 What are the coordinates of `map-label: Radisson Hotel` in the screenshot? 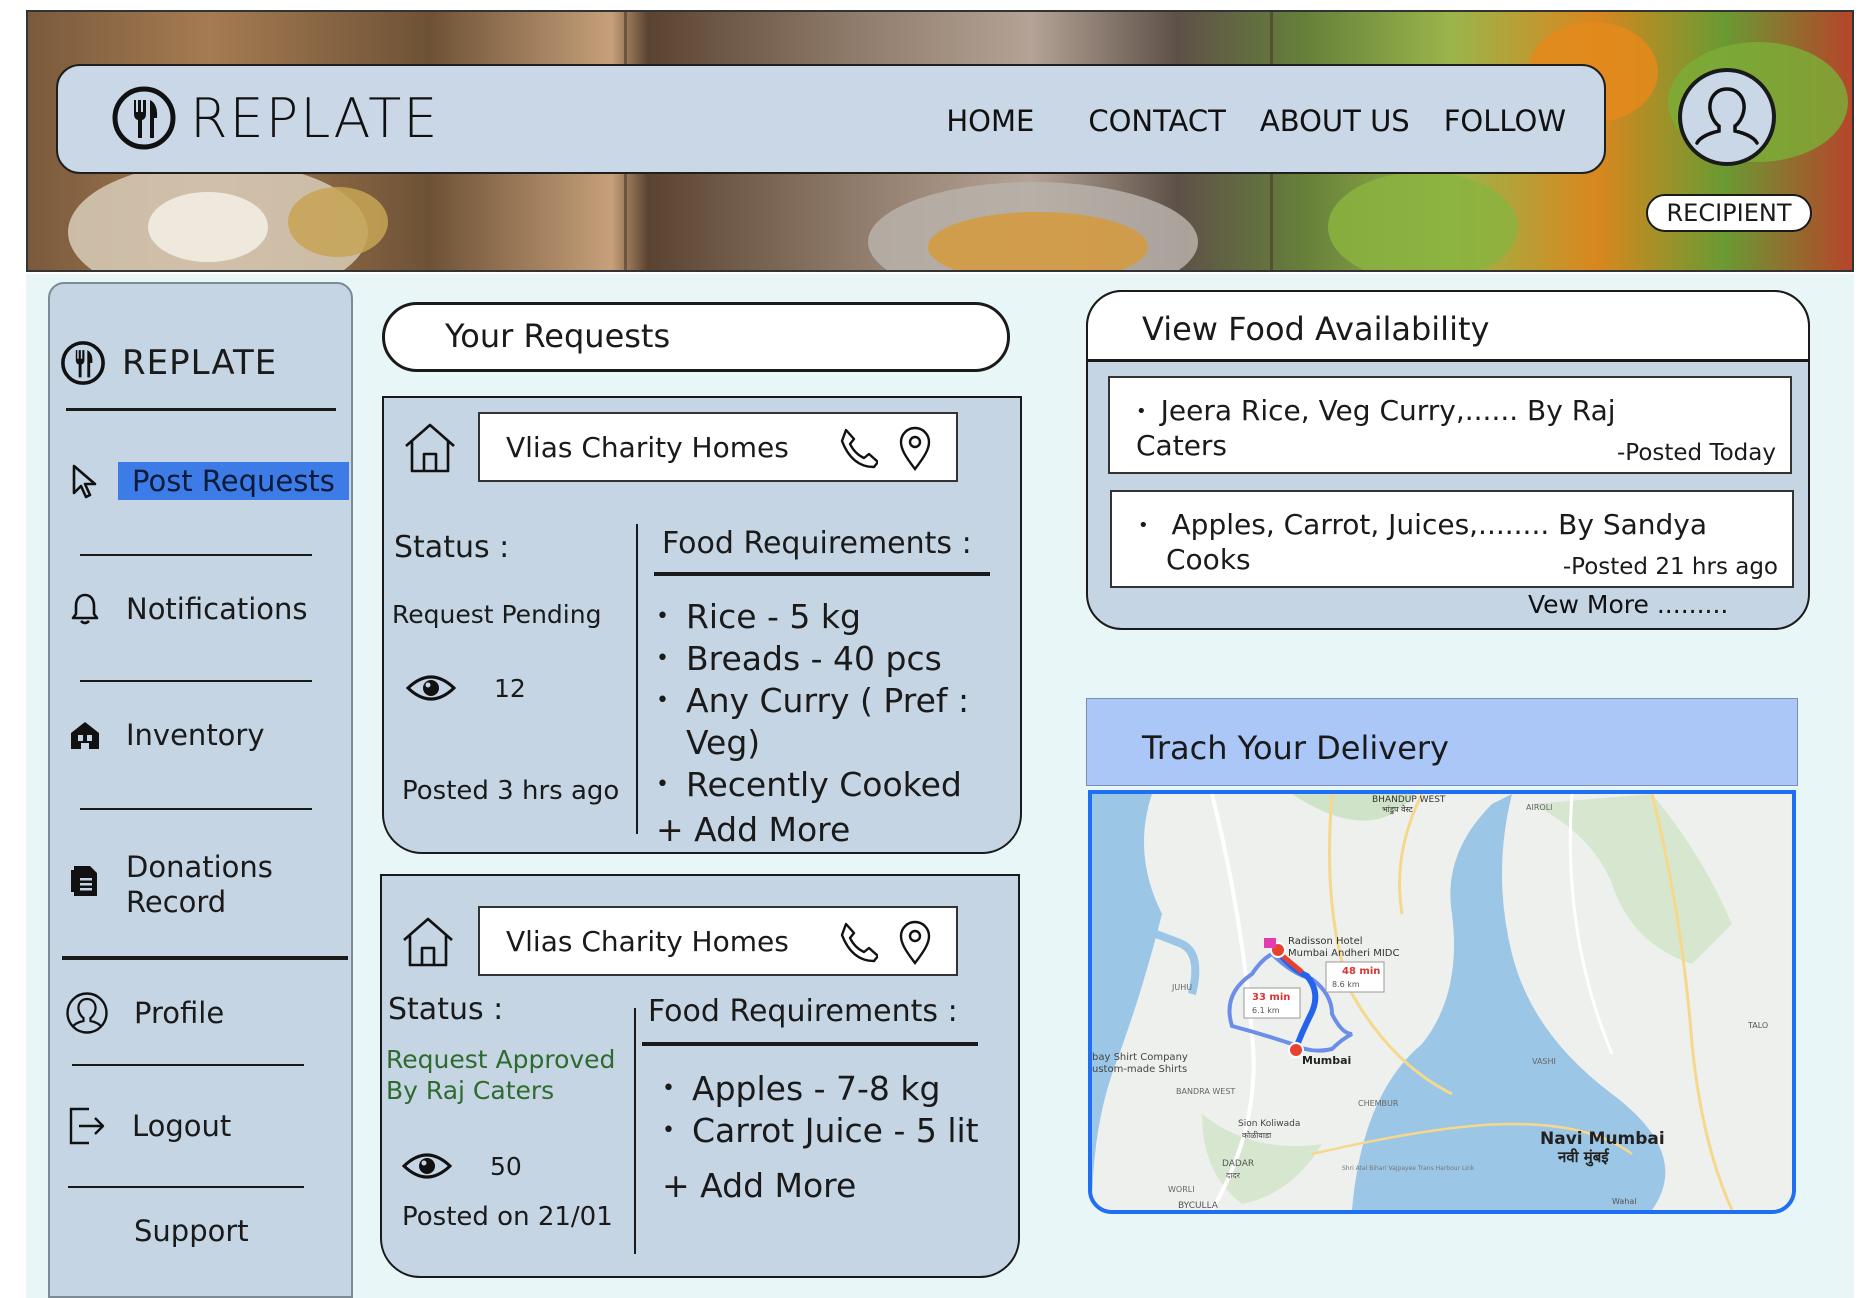 It's located at (1325, 941).